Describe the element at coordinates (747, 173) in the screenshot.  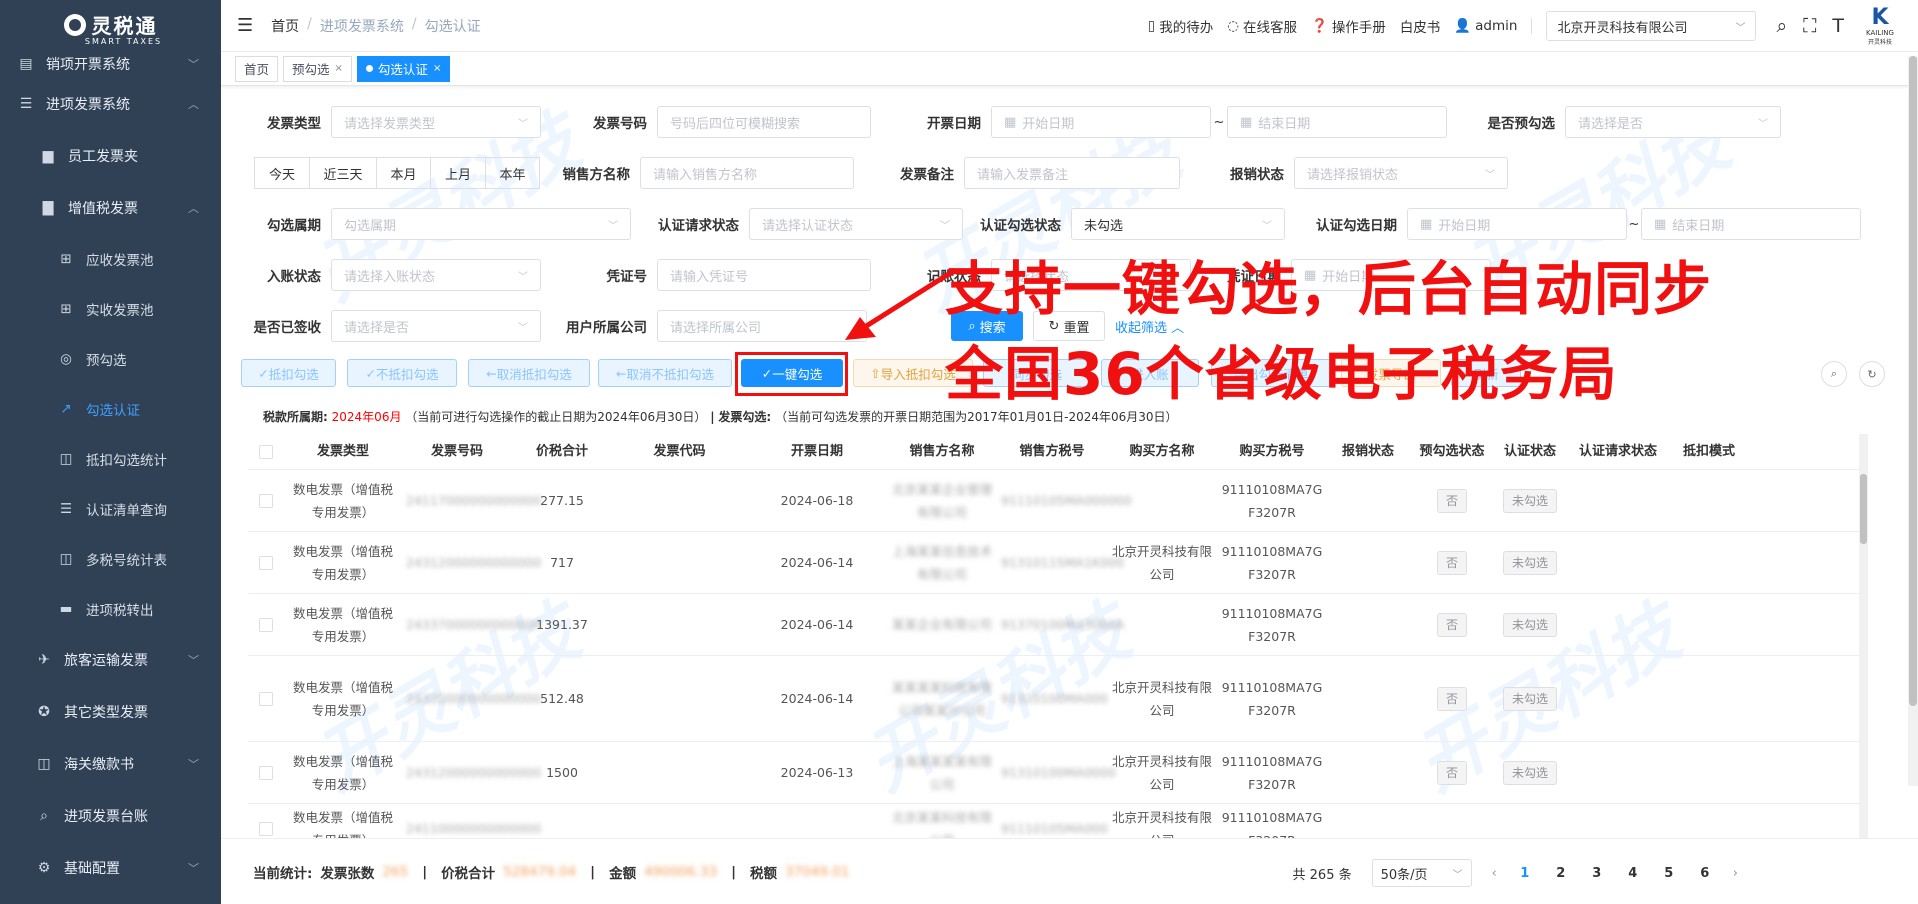
I see `seller-name-input: 请输入销售方名称` at that location.